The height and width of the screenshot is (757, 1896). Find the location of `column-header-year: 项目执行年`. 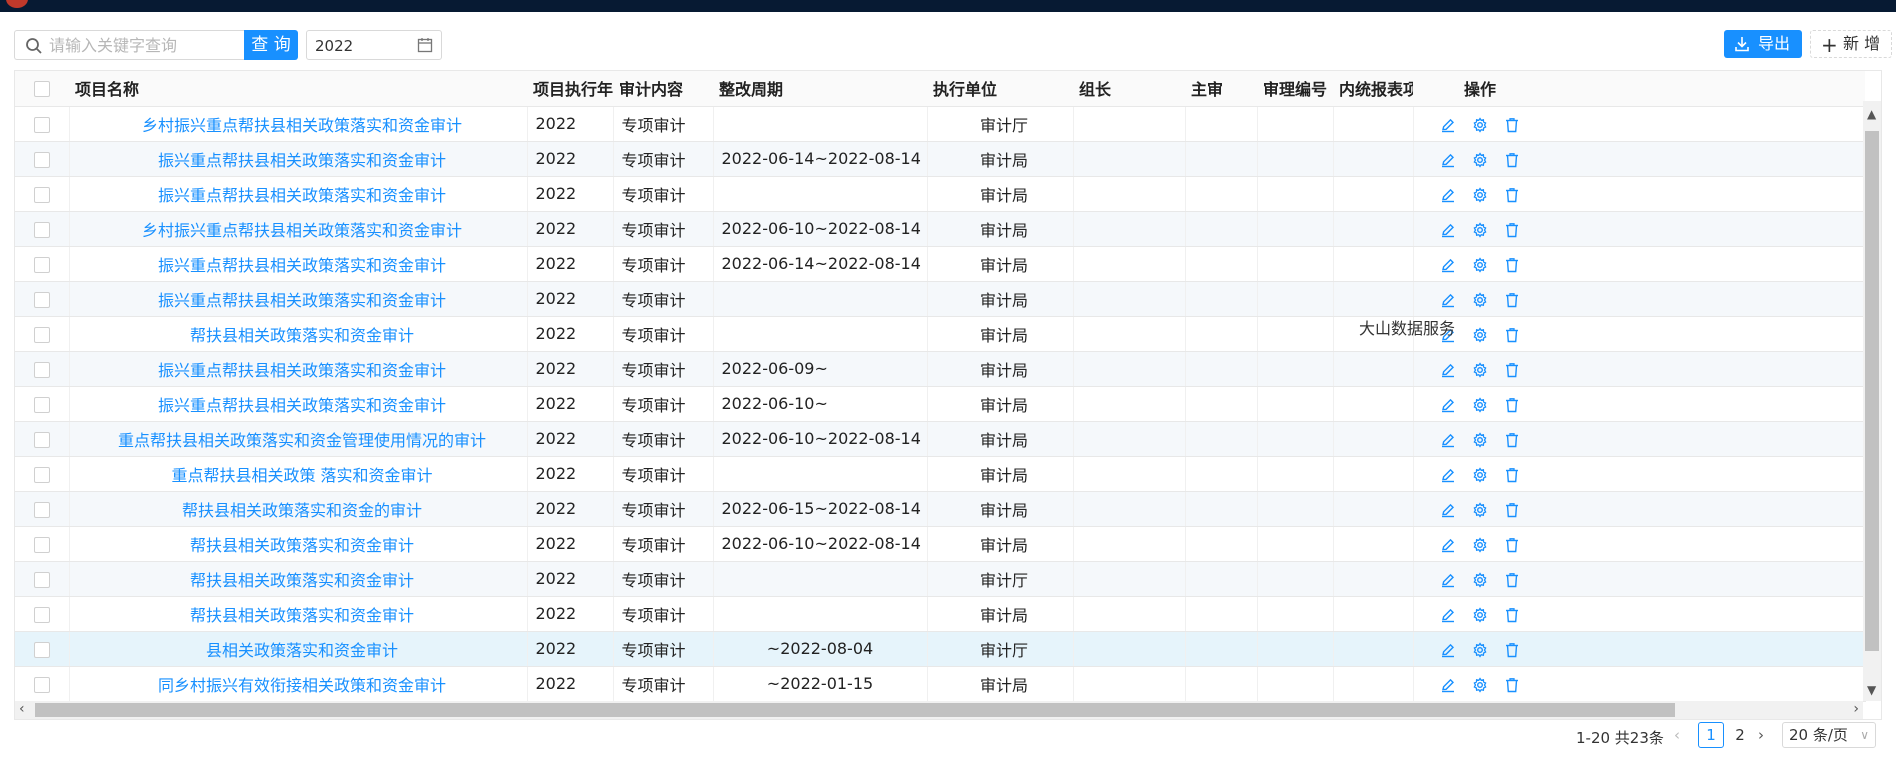

column-header-year: 项目执行年 is located at coordinates (570, 89).